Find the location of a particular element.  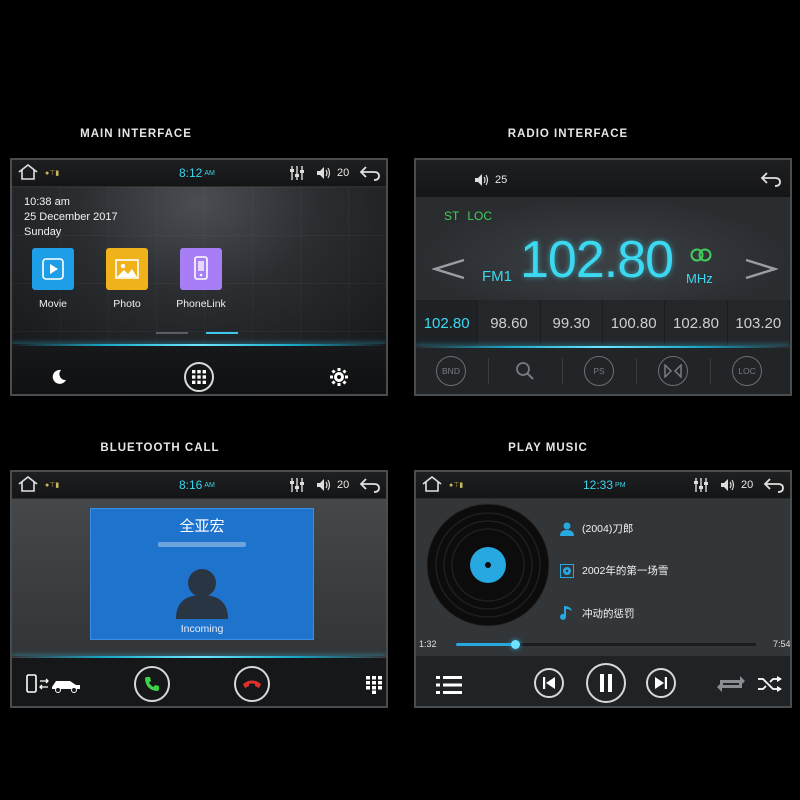

dialpad-icon is located at coordinates (374, 685).